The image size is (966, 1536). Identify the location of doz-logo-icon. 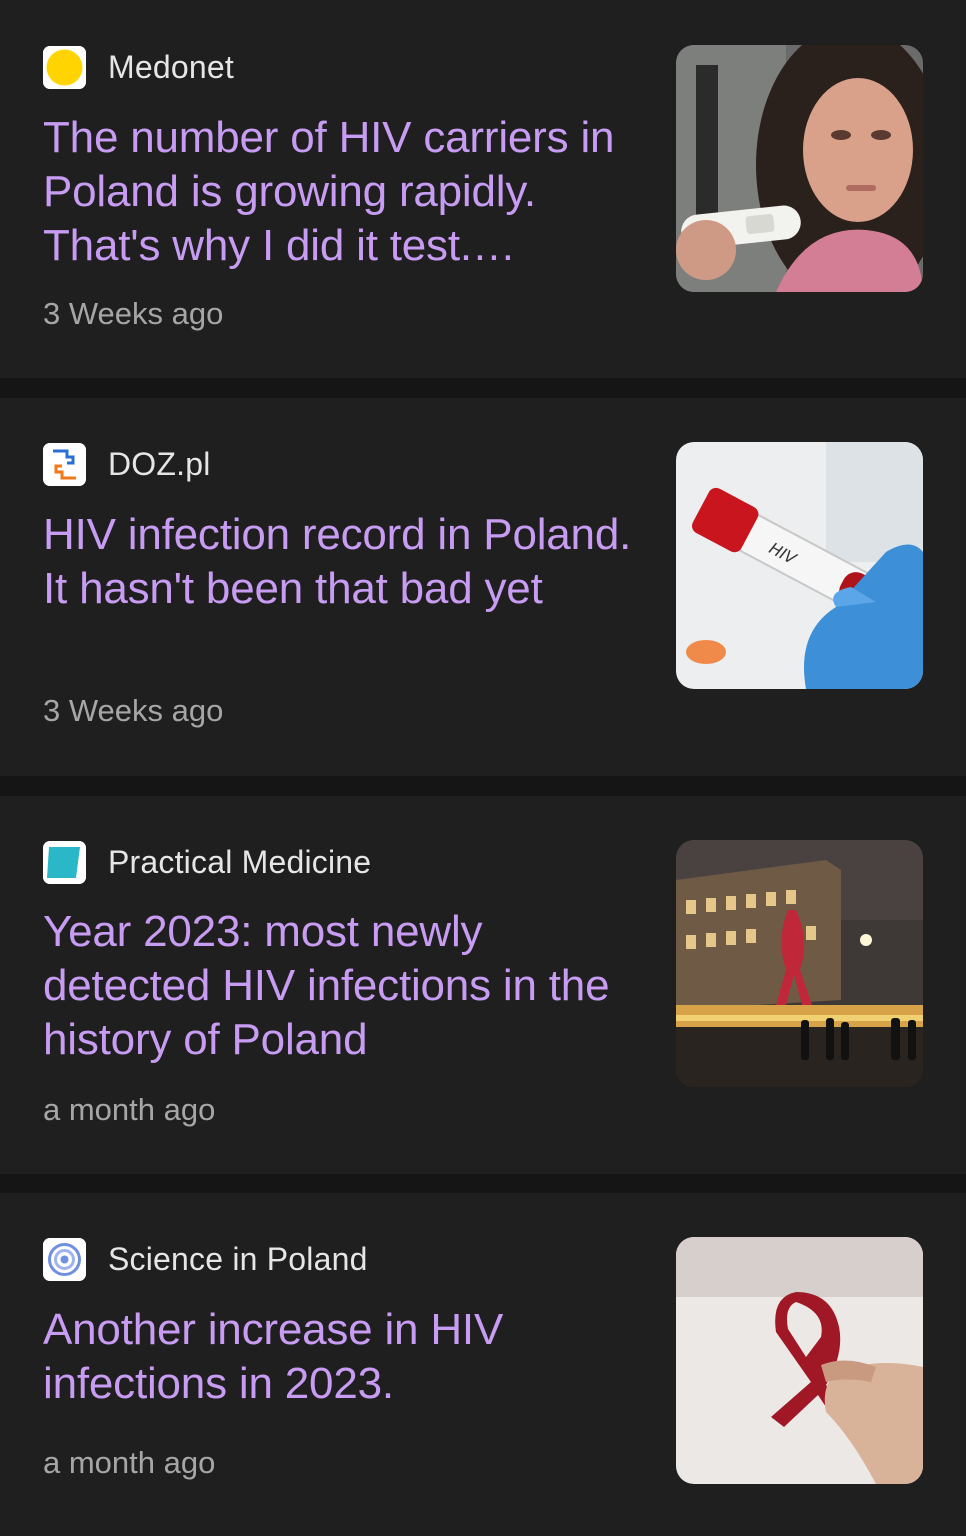
(64, 464).